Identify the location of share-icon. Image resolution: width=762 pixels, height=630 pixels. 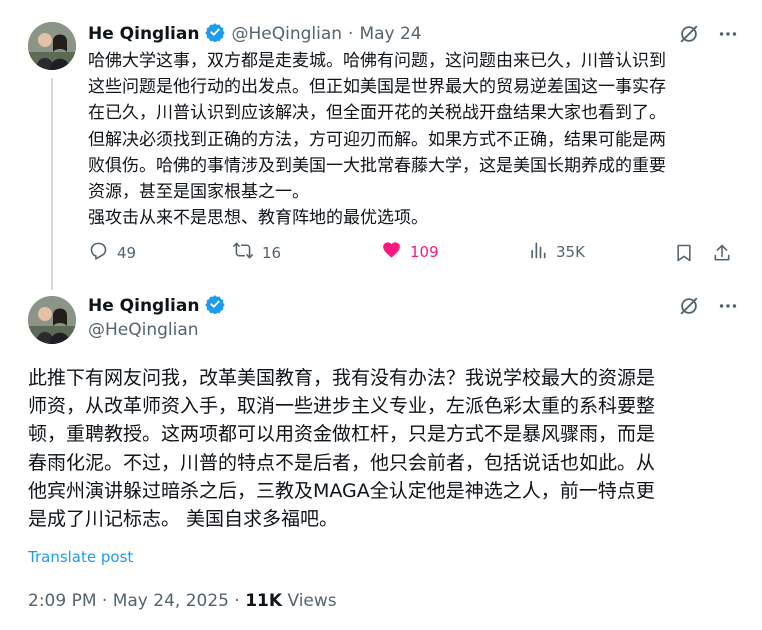
(722, 253).